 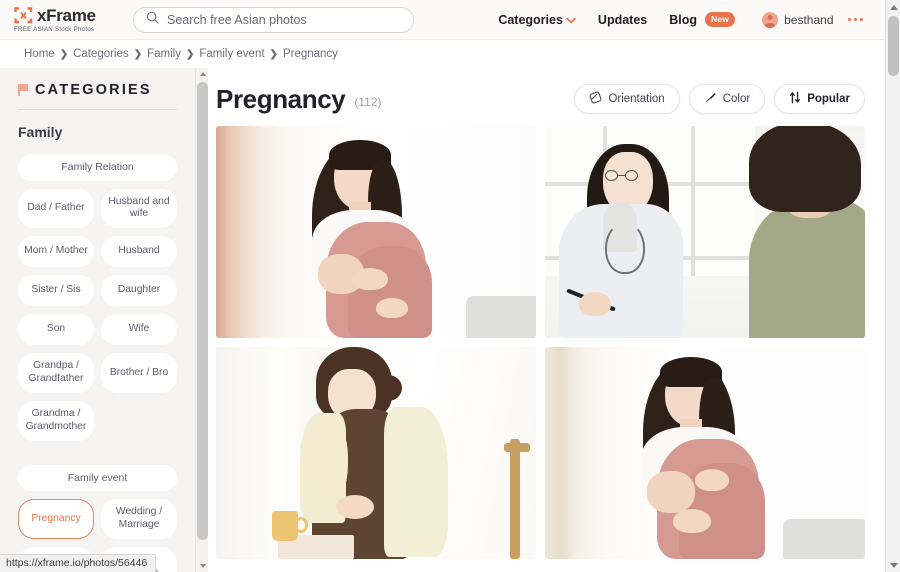 I want to click on search-icon, so click(x=152, y=20).